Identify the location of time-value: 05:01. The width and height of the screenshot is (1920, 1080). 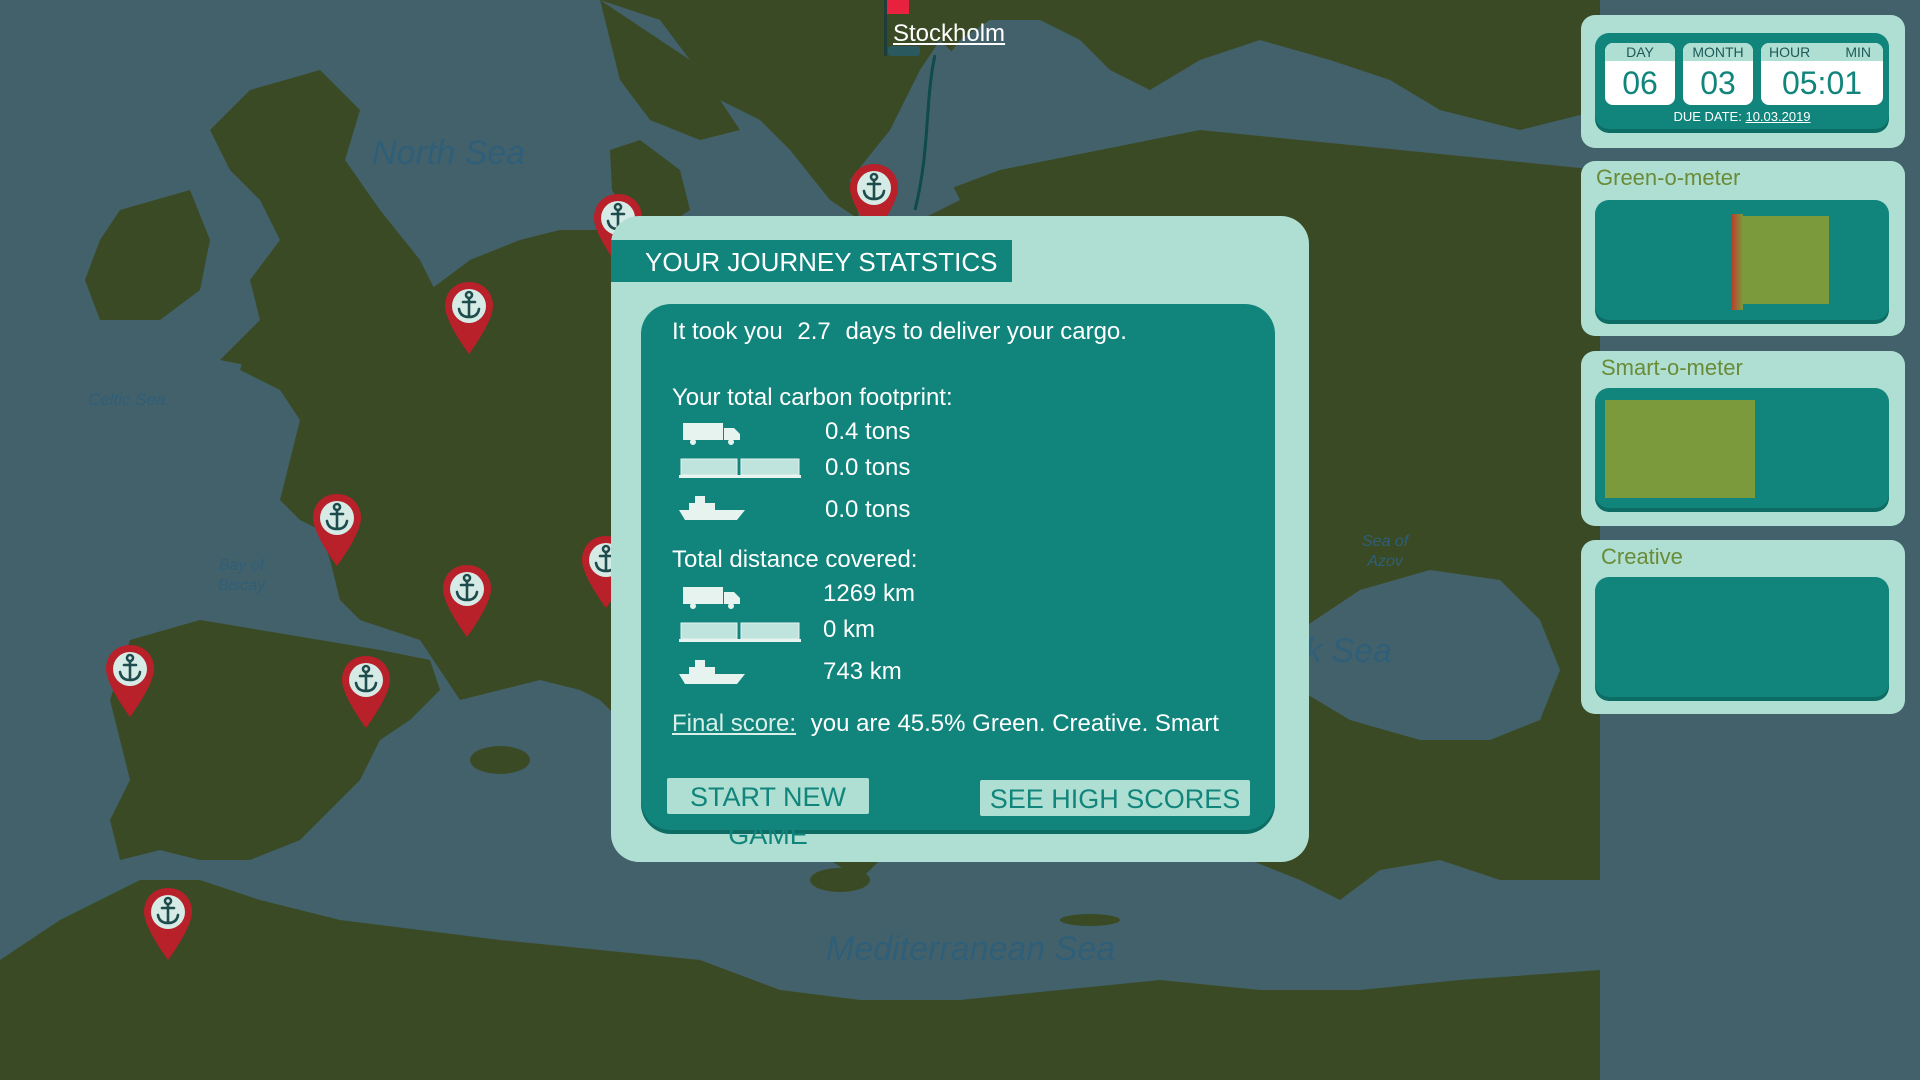
(1822, 83).